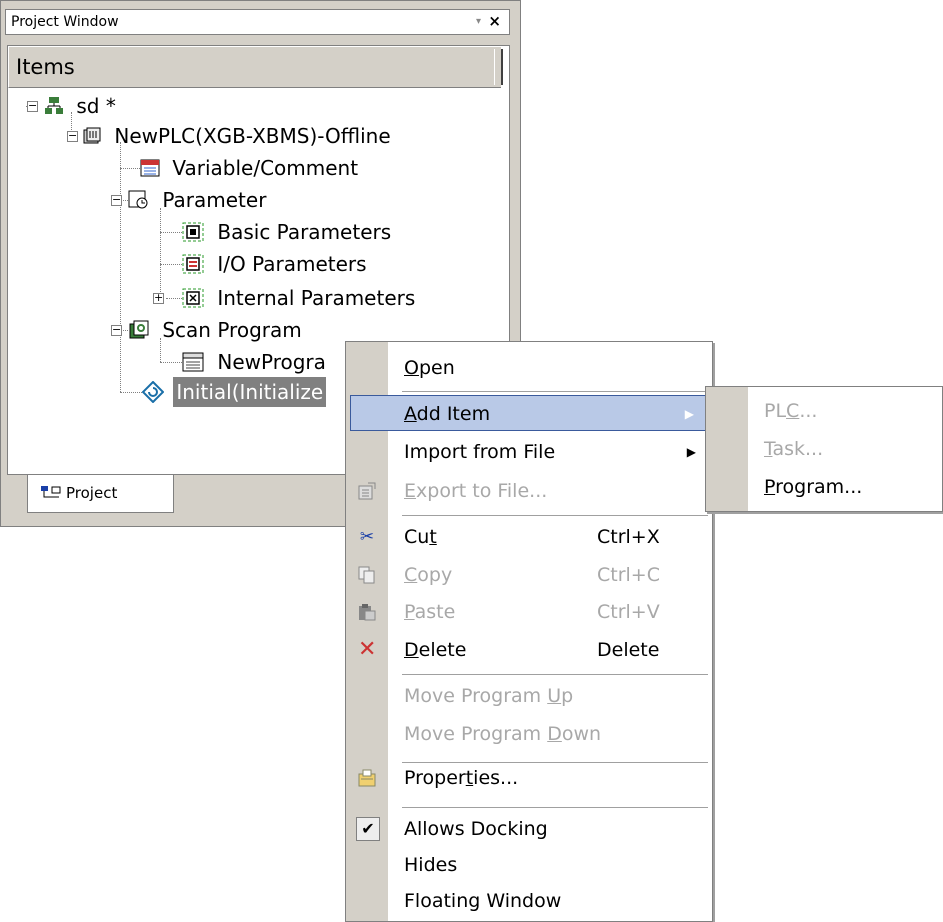  I want to click on tree-item-internal-parameters: Internal Parameters, so click(298, 298).